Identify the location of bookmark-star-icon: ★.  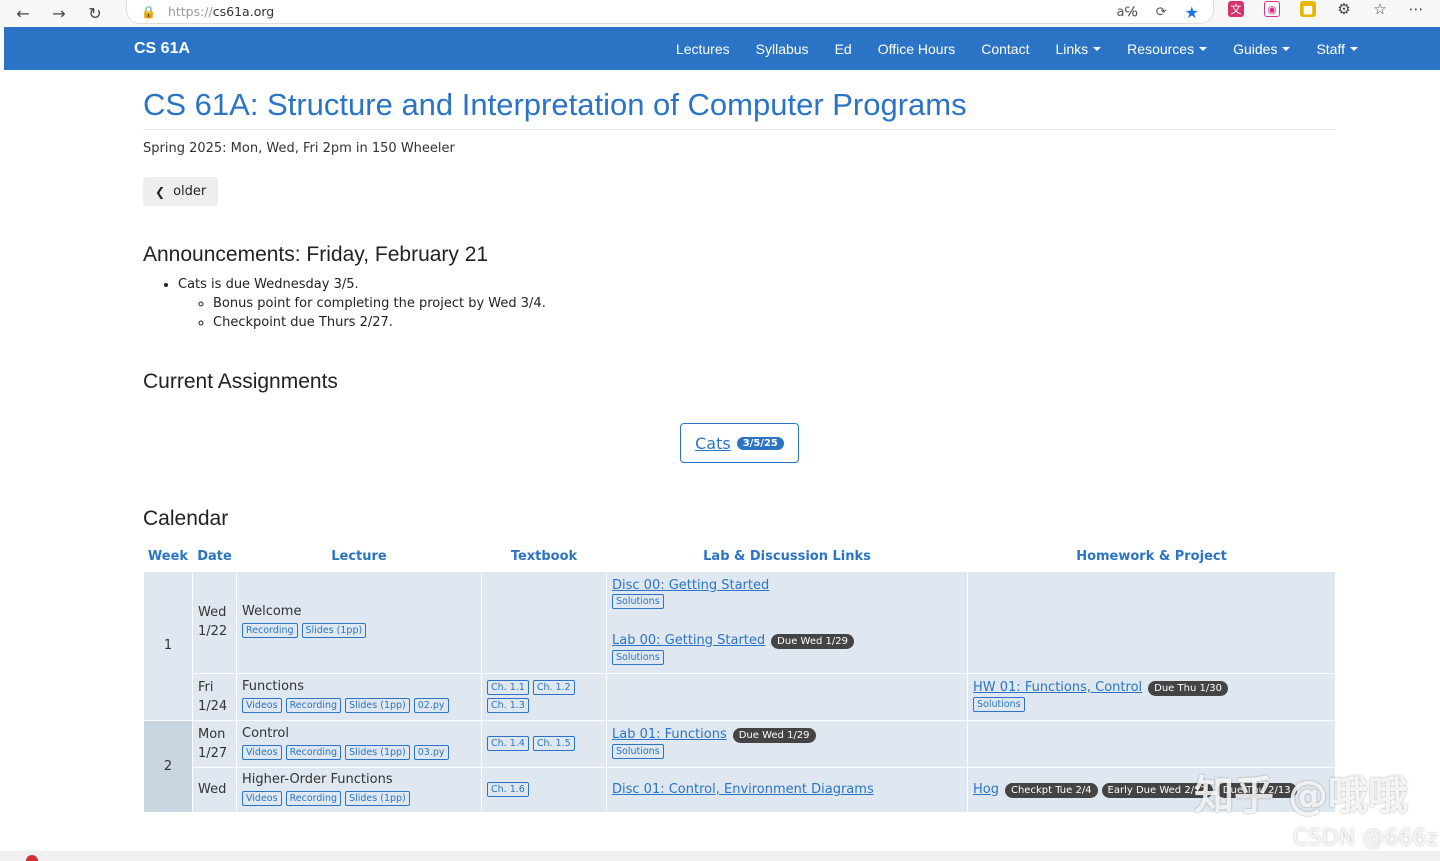
(1192, 12).